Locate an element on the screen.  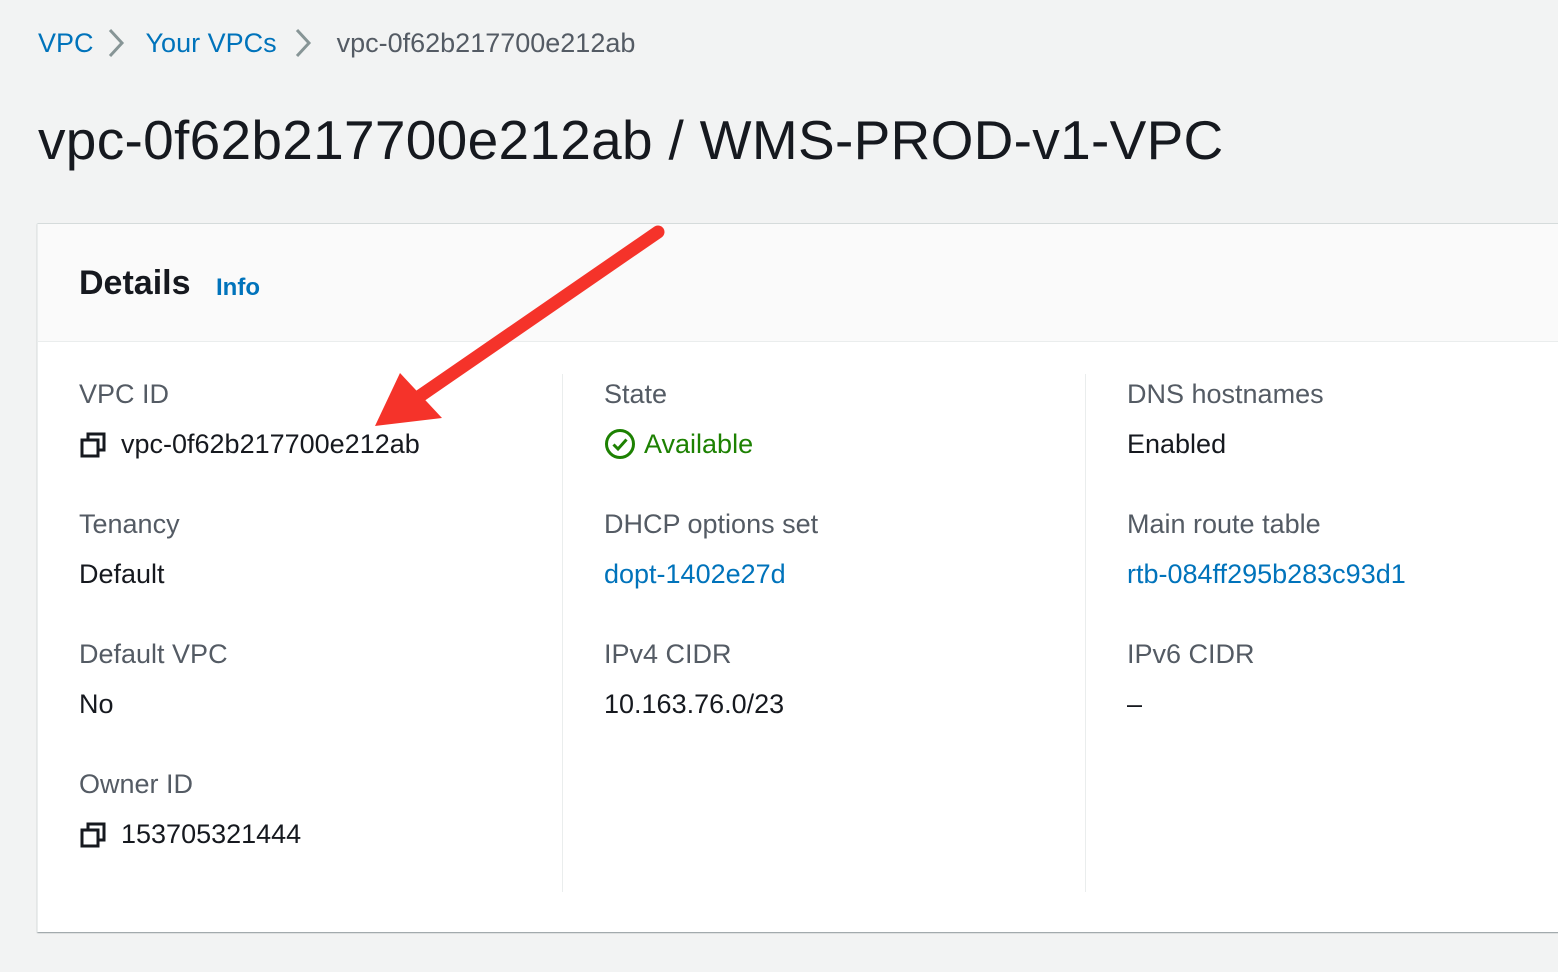
details-title: Details is located at coordinates (135, 283).